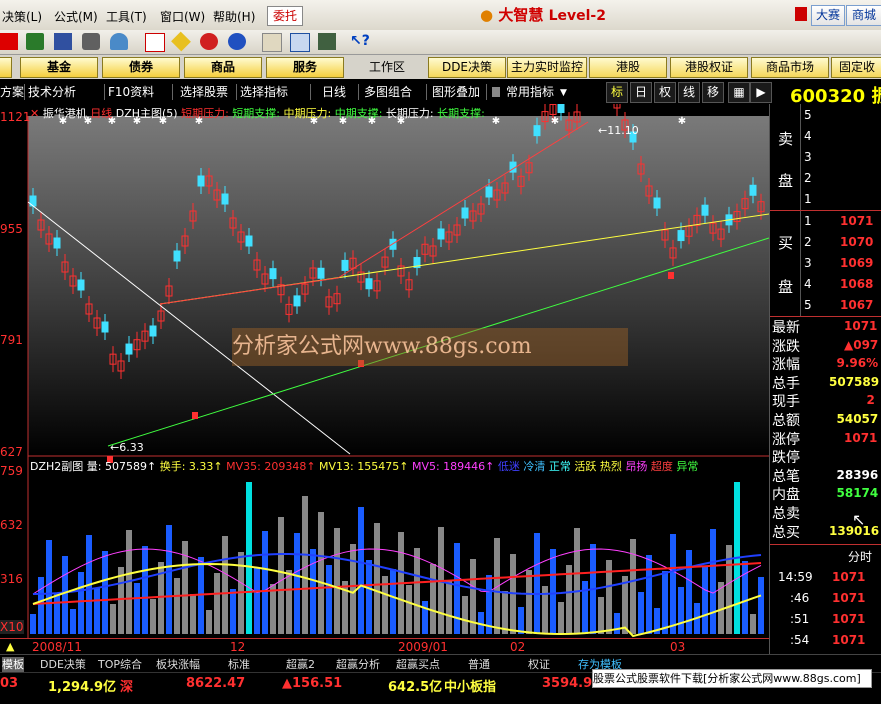 This screenshot has width=881, height=704. Describe the element at coordinates (59, 67) in the screenshot. I see `func-jijin-button: 基金` at that location.